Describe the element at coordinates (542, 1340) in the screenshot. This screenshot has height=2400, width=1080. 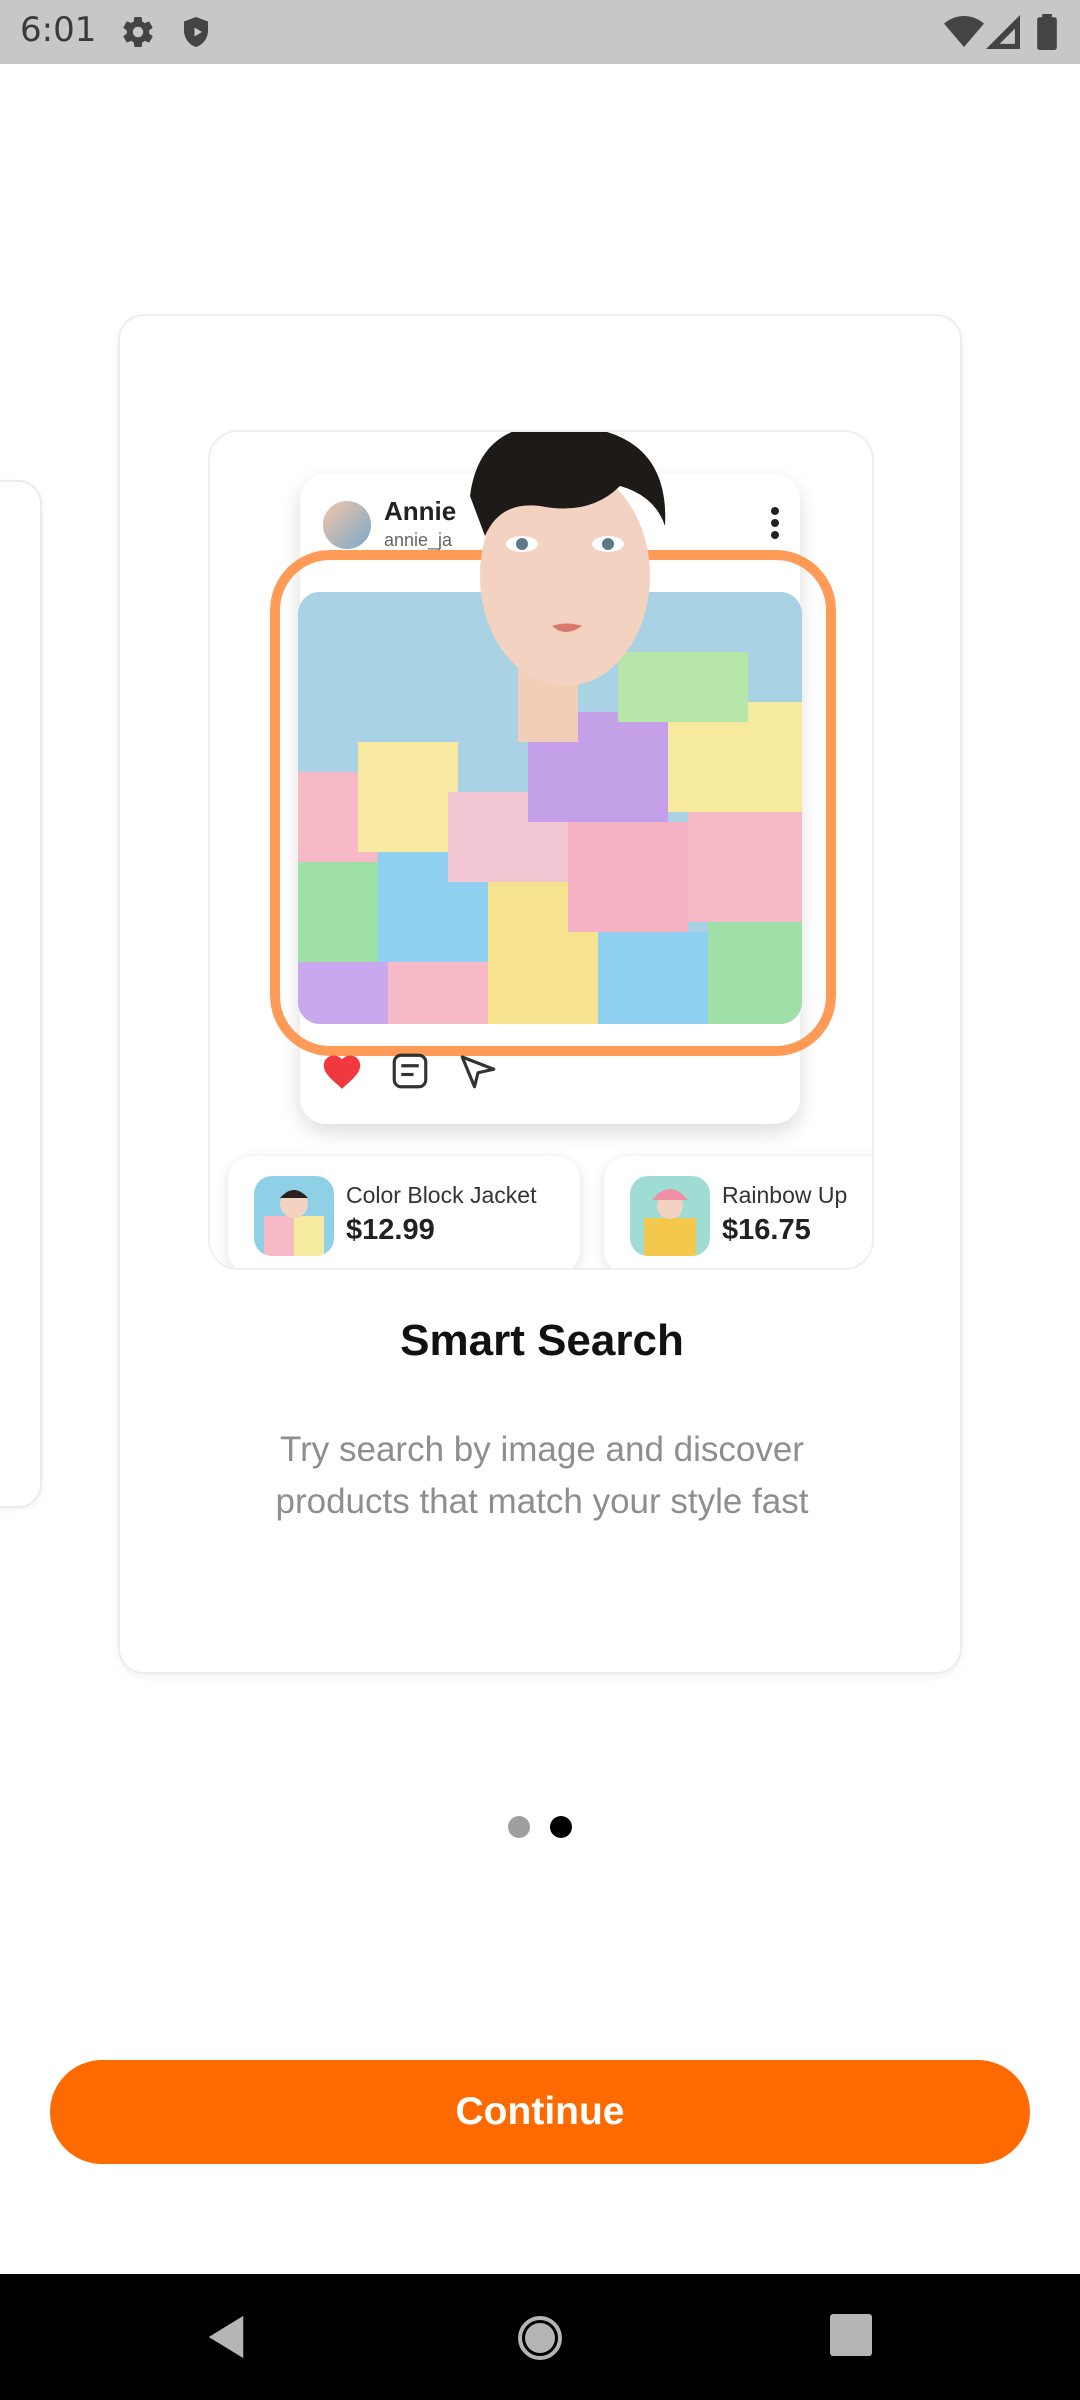
I see `onboarding-title: Smart Search` at that location.